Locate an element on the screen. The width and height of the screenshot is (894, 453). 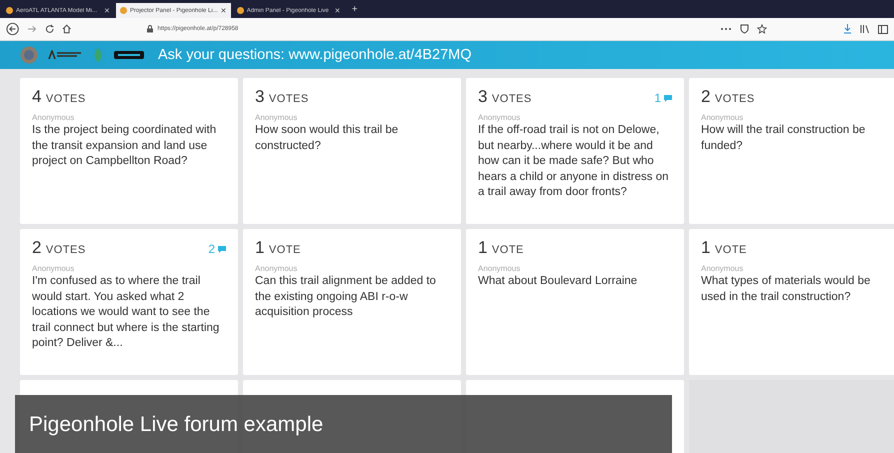
question-text: If the off-road trail is not on Delowe, but nearby...where would it be and how can it be made safe? But who hears a child or anyone in distress on a trail away from door fronts? is located at coordinates (574, 161).